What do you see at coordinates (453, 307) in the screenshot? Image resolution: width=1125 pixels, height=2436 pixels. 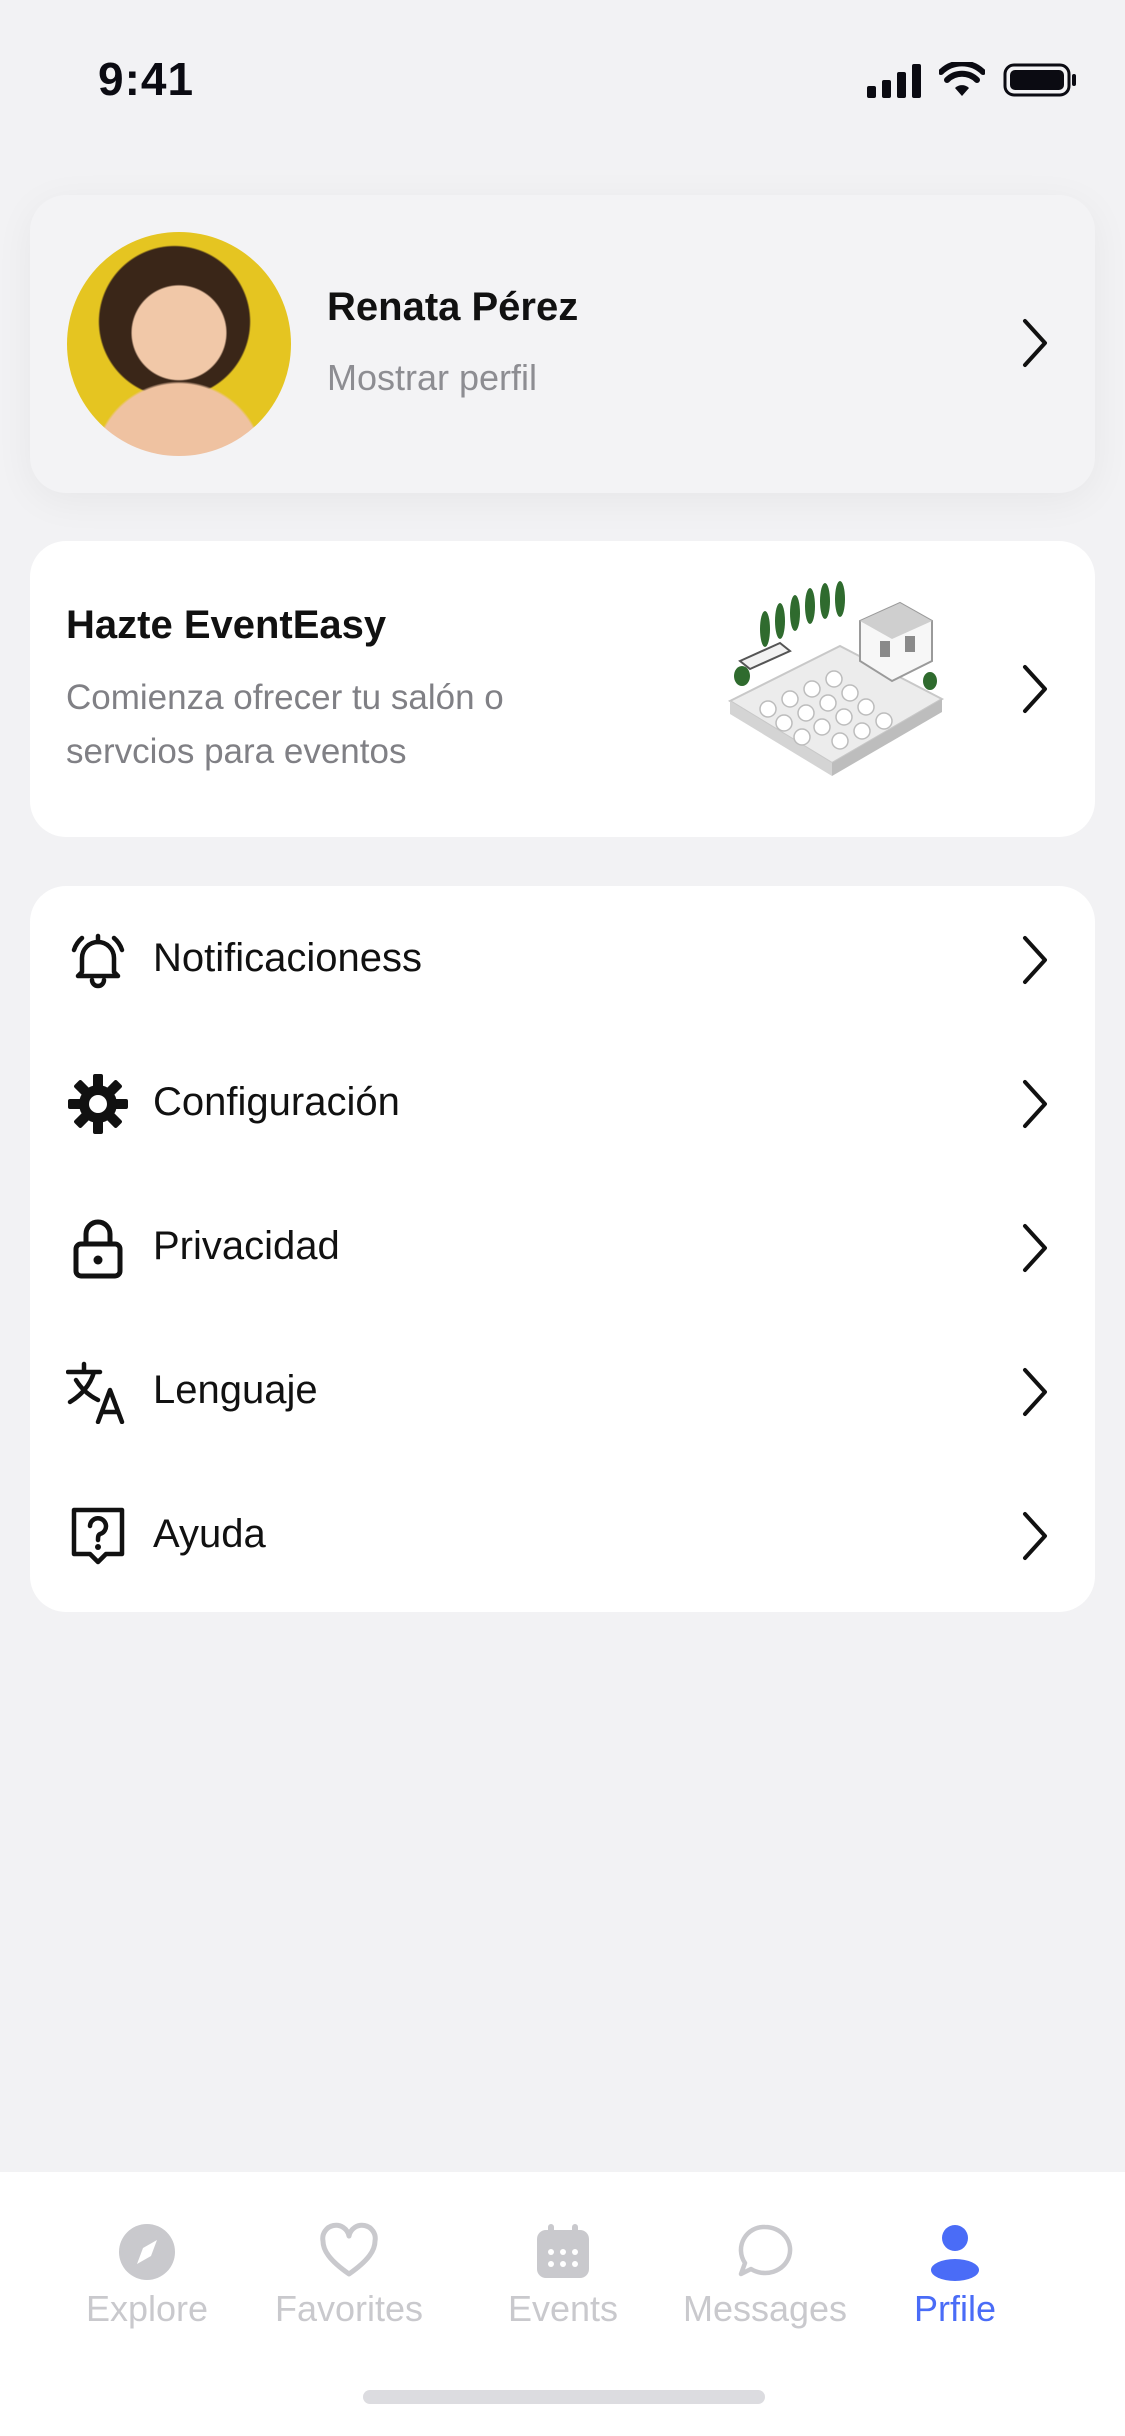 I see `profile-name: Renata Pérez` at bounding box center [453, 307].